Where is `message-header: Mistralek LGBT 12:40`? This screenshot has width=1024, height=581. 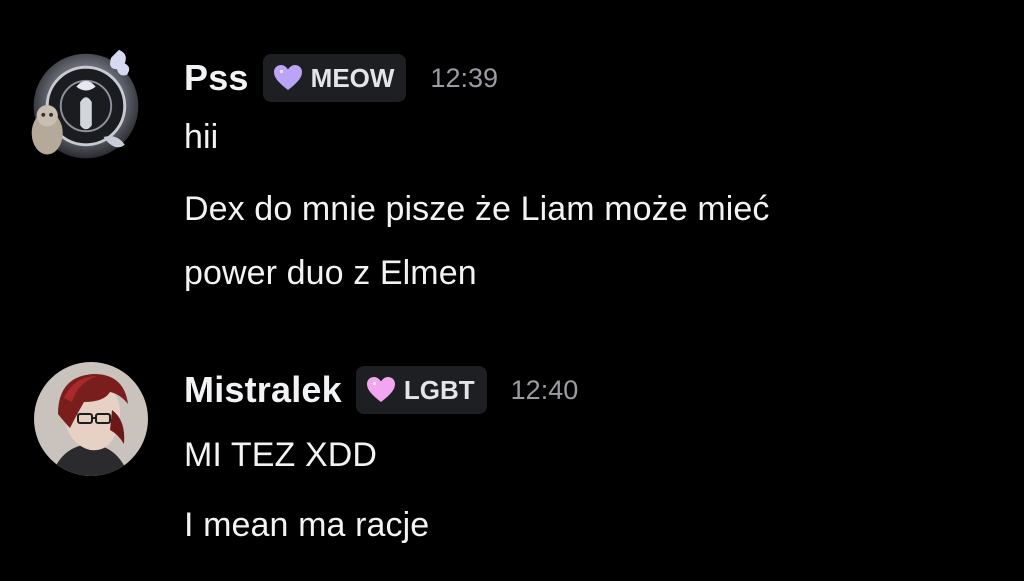
message-header: Mistralek LGBT 12:40 is located at coordinates (381, 390).